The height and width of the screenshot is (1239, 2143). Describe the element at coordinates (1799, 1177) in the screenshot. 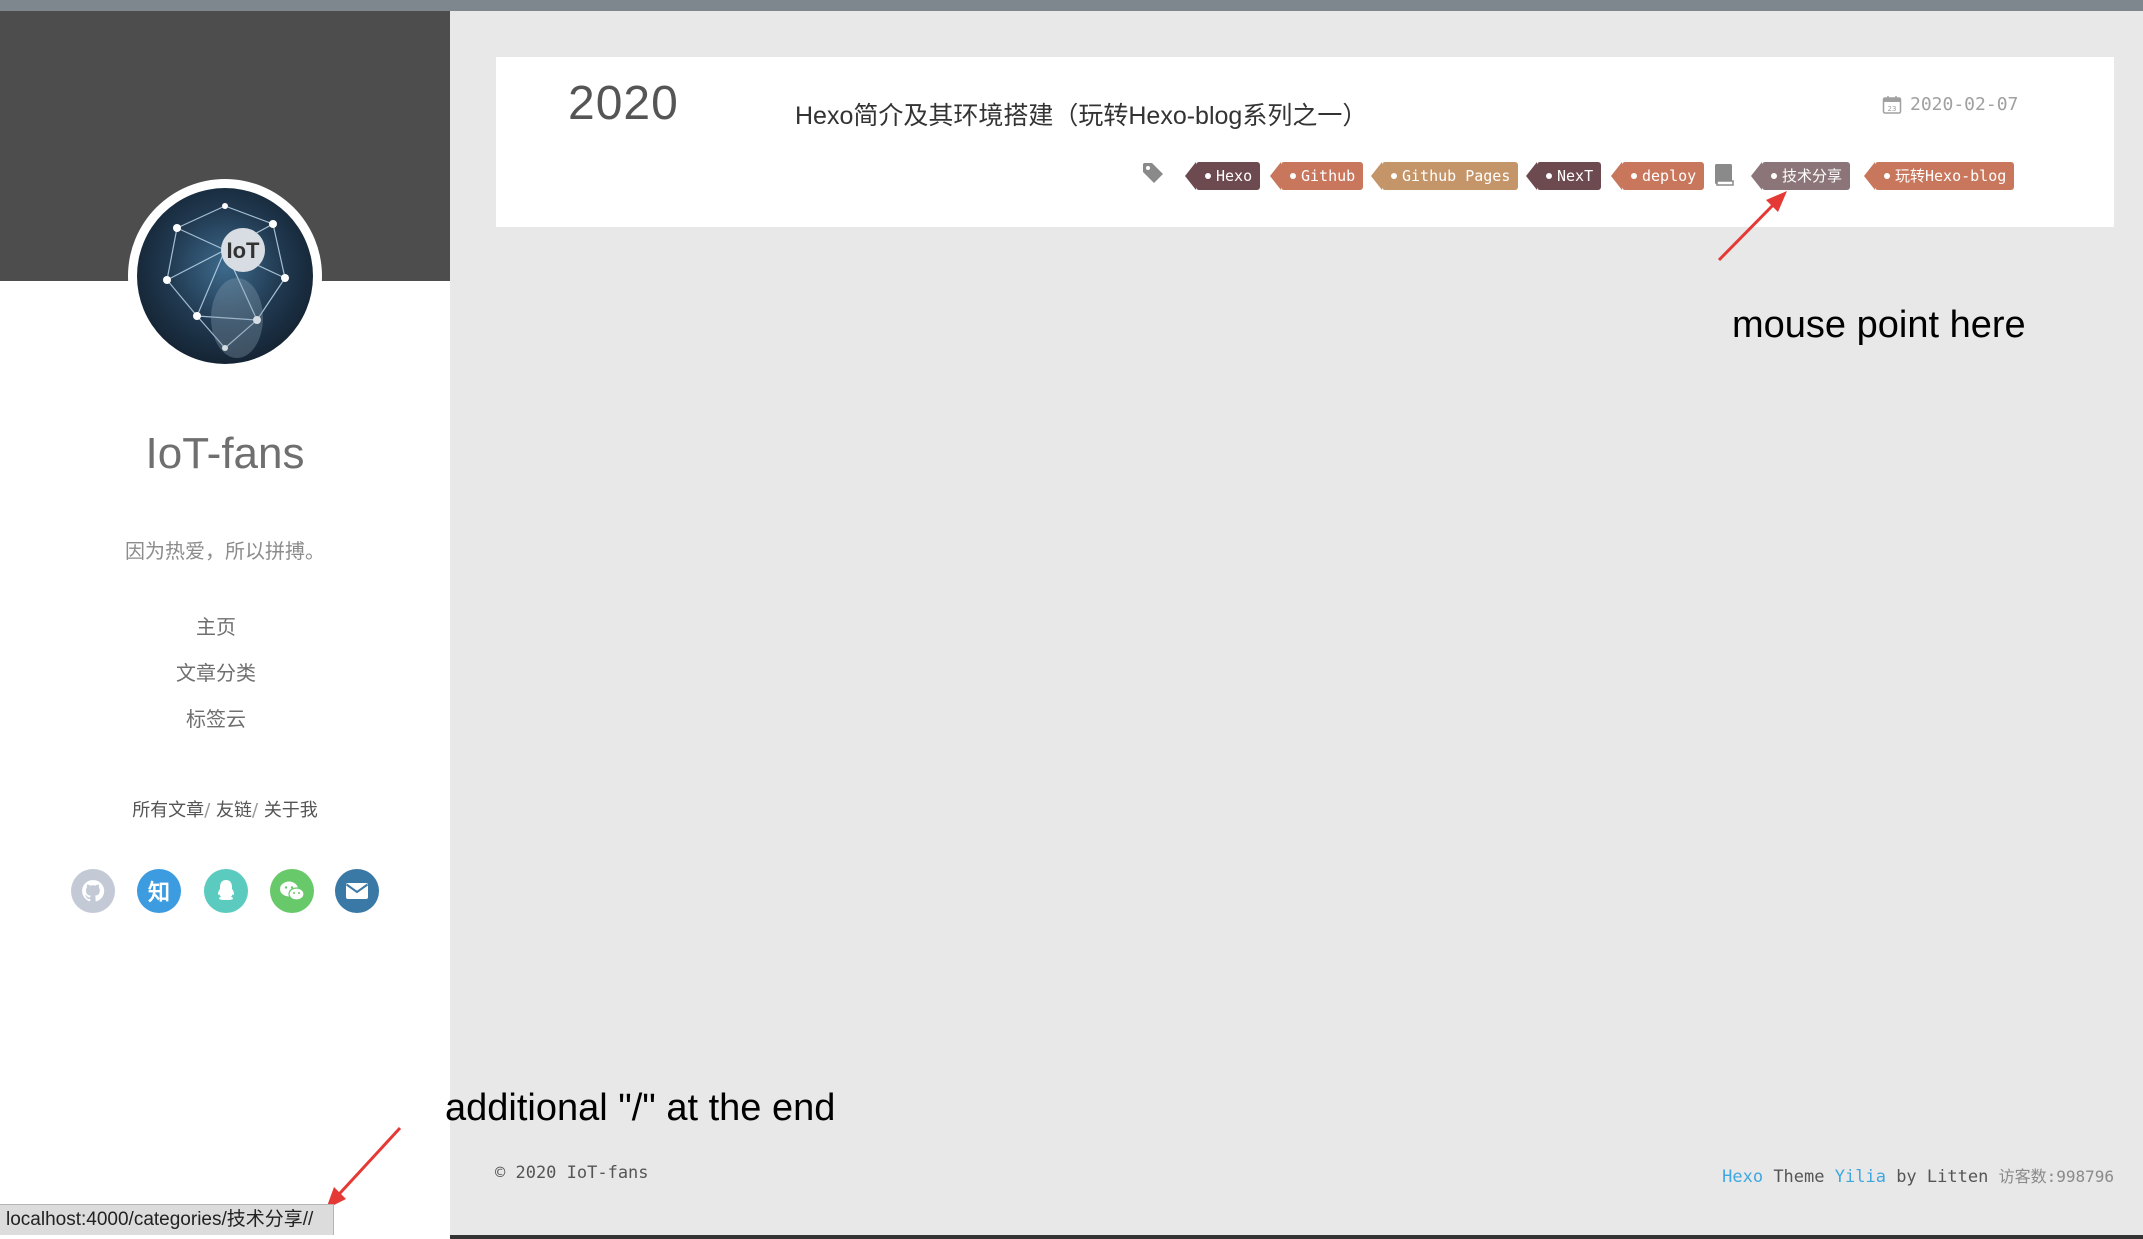

I see `footer-theme-text: Theme` at that location.